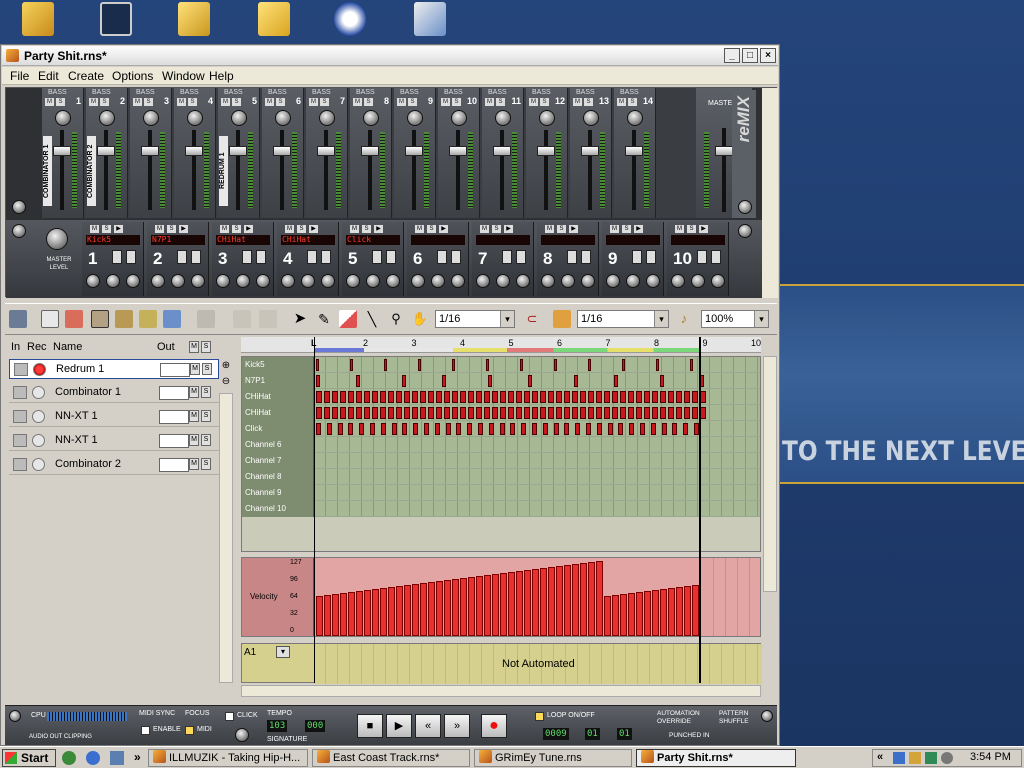  What do you see at coordinates (348, 319) in the screenshot?
I see `eraser-tool-icon` at bounding box center [348, 319].